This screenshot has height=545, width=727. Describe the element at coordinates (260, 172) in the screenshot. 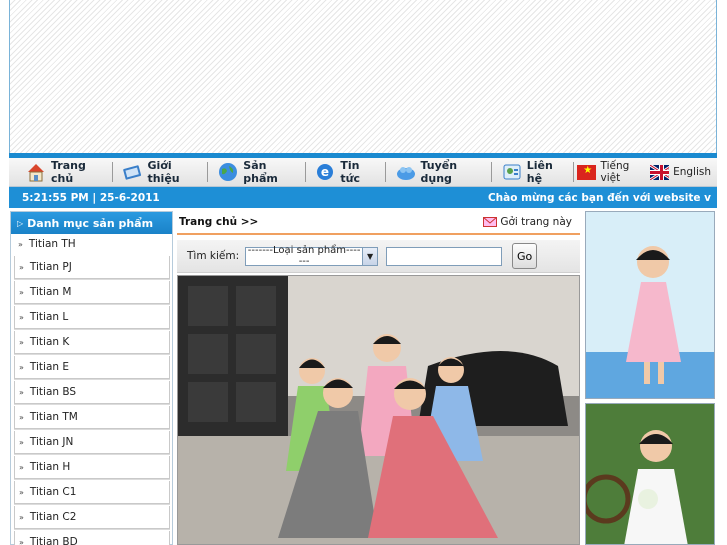

I see `nav-label: Sản phẩm` at that location.